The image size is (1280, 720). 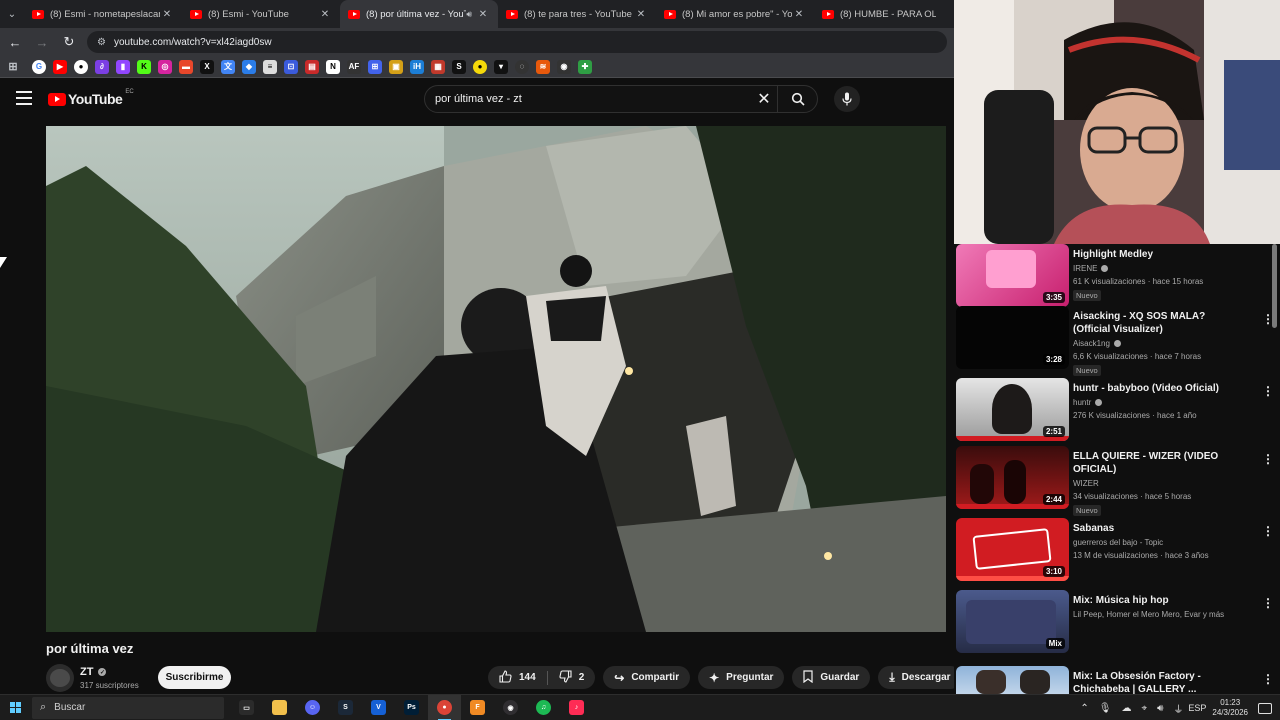 I want to click on taskbar-app-task-view: ▭, so click(x=246, y=707).